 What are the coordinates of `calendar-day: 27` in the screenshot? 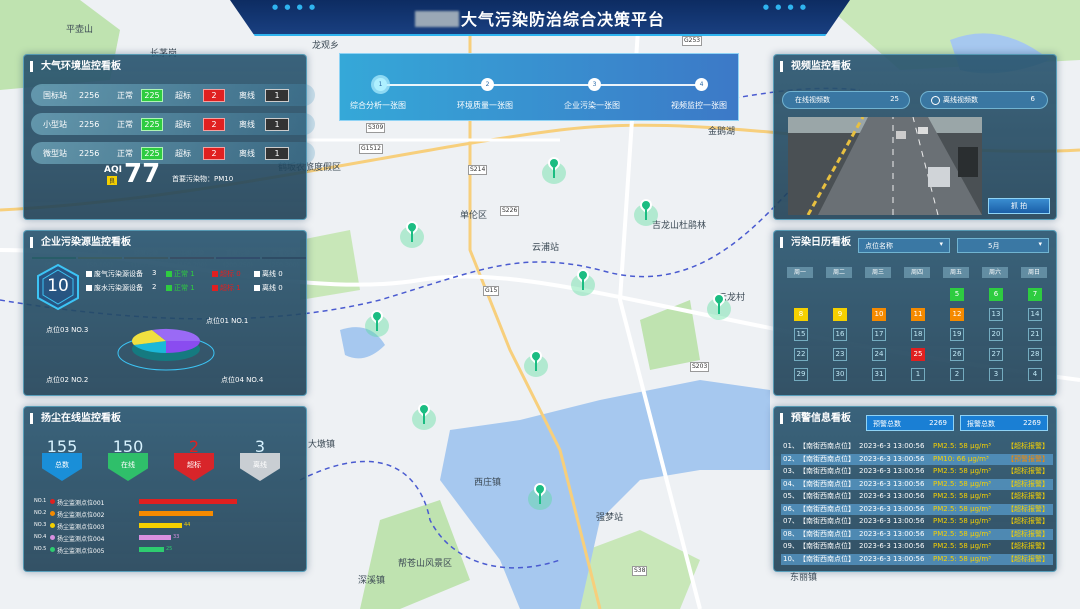 It's located at (996, 354).